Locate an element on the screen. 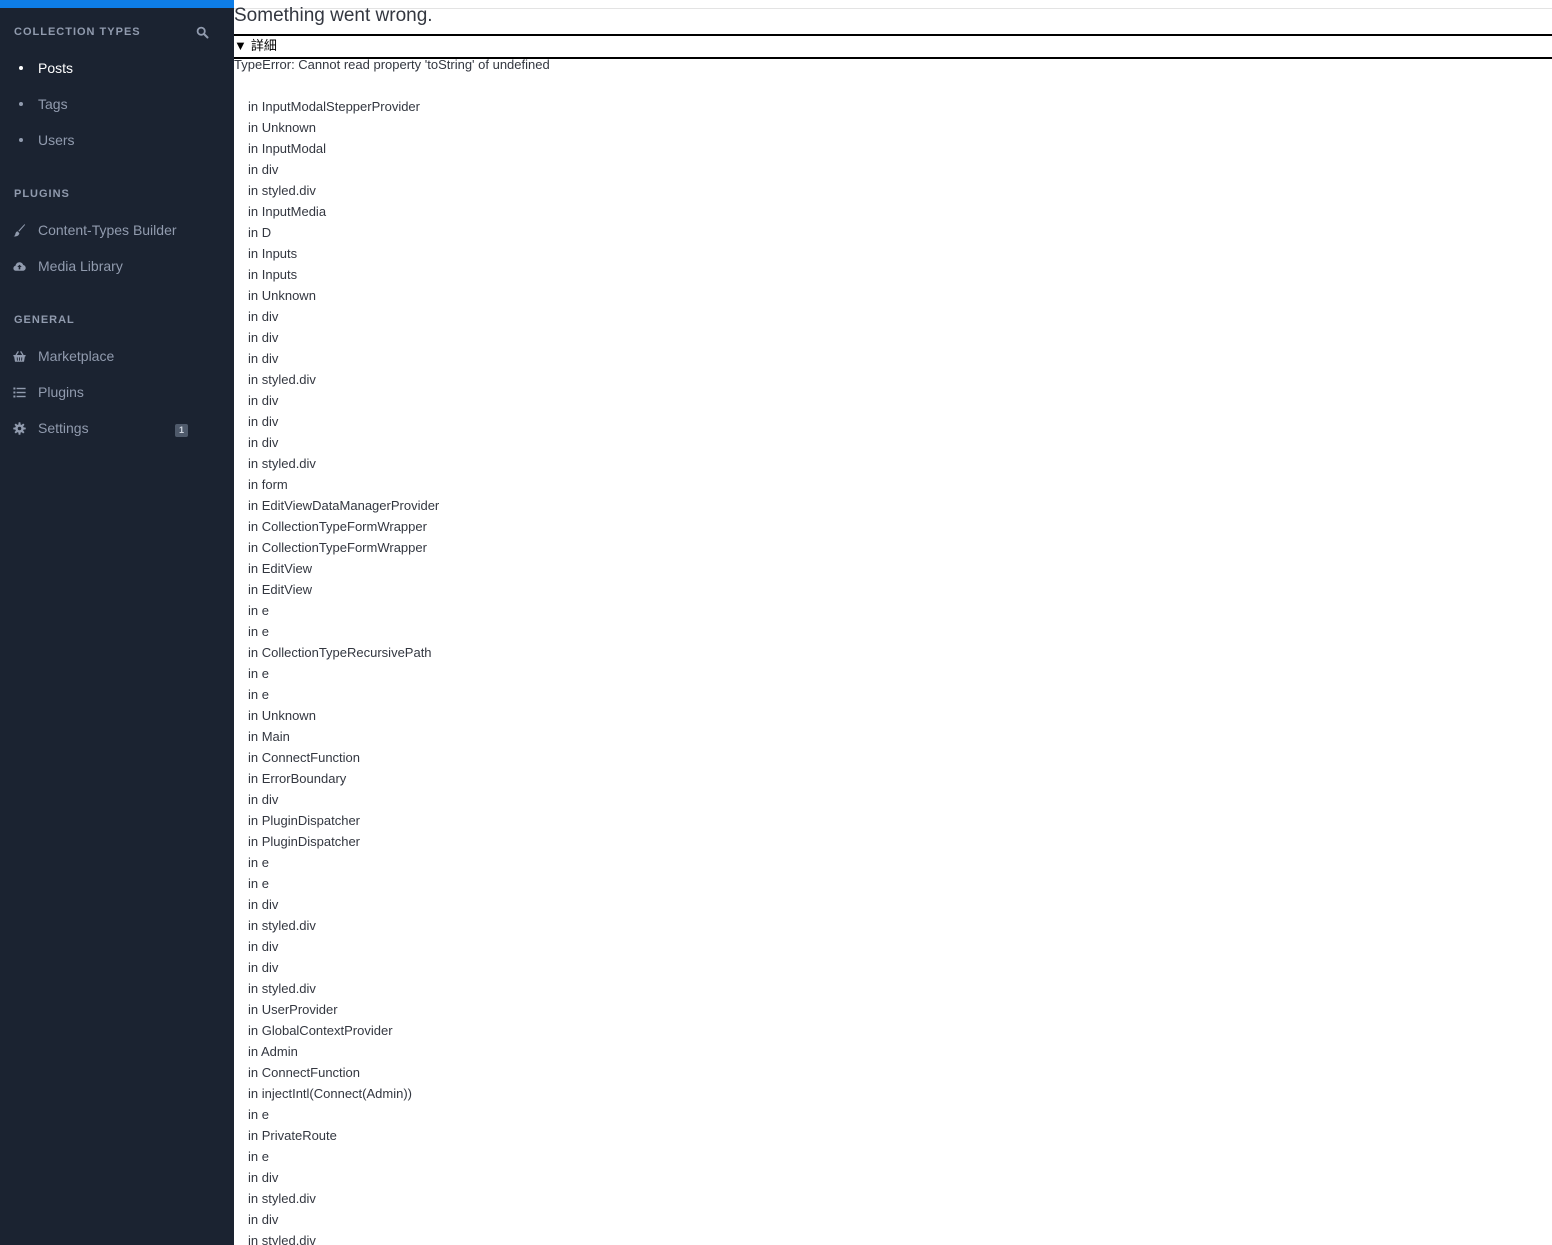 Image resolution: width=1552 pixels, height=1245 pixels. general-heading: GENERAL is located at coordinates (44, 320).